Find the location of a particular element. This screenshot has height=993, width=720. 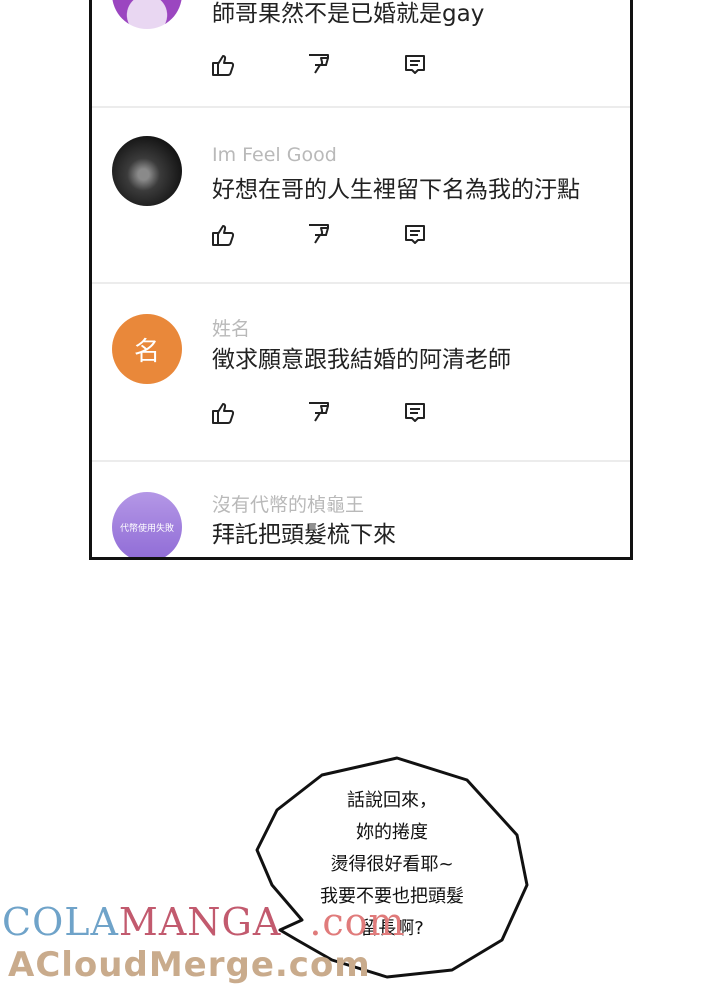

user-avatar: 代幣使用失敗 is located at coordinates (147, 524).